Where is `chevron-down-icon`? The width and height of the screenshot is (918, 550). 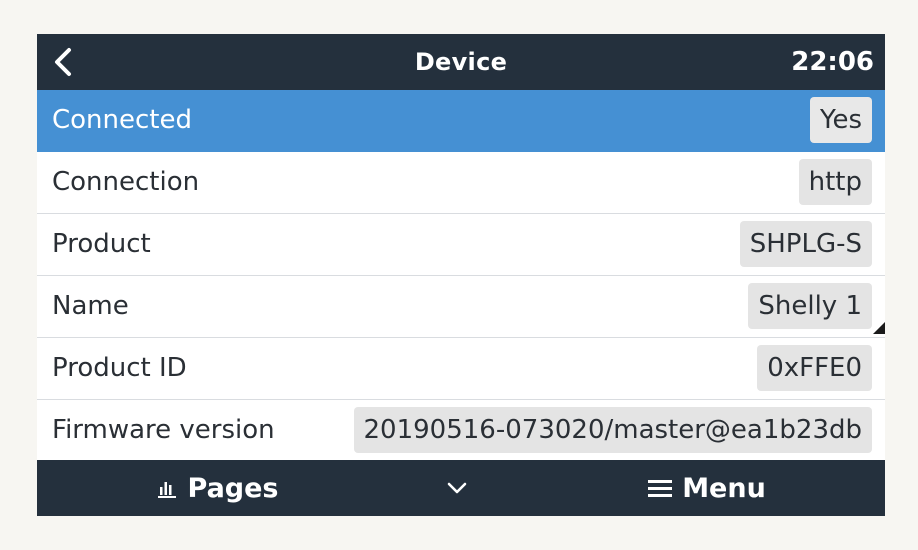 chevron-down-icon is located at coordinates (457, 488).